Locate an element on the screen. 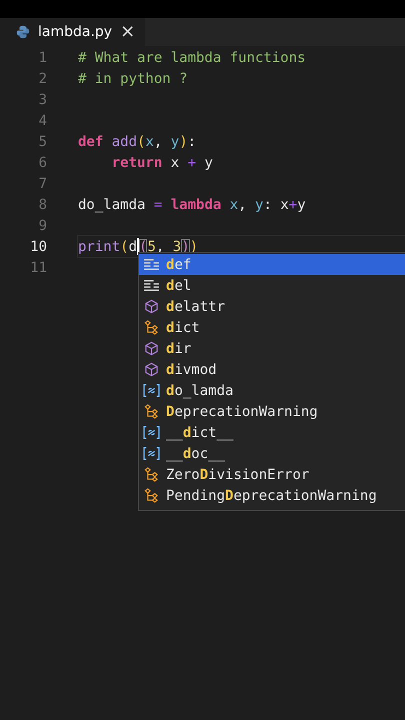 The width and height of the screenshot is (405, 720). line-number: 1 is located at coordinates (42, 58).